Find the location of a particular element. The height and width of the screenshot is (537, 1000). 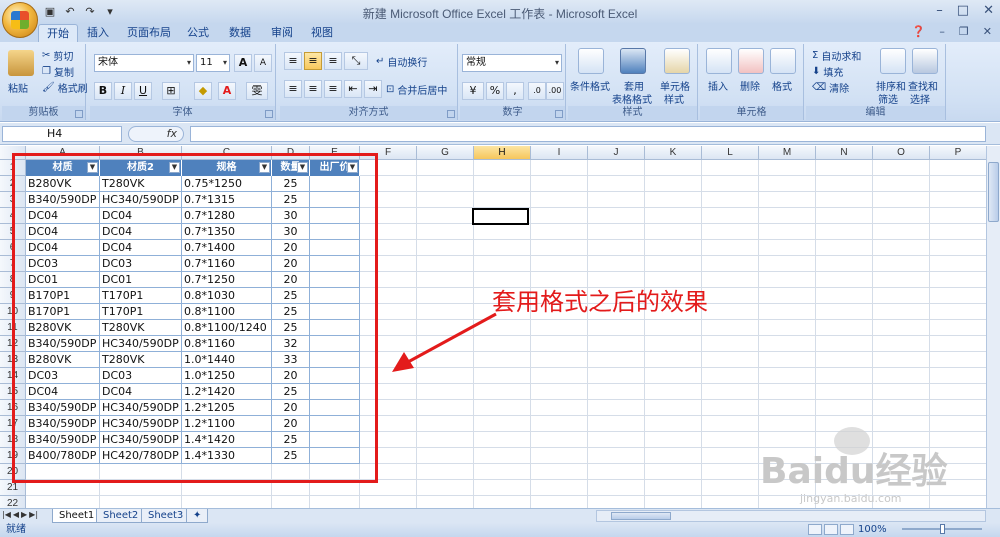

insert-cells-button: 插入 is located at coordinates (718, 85).